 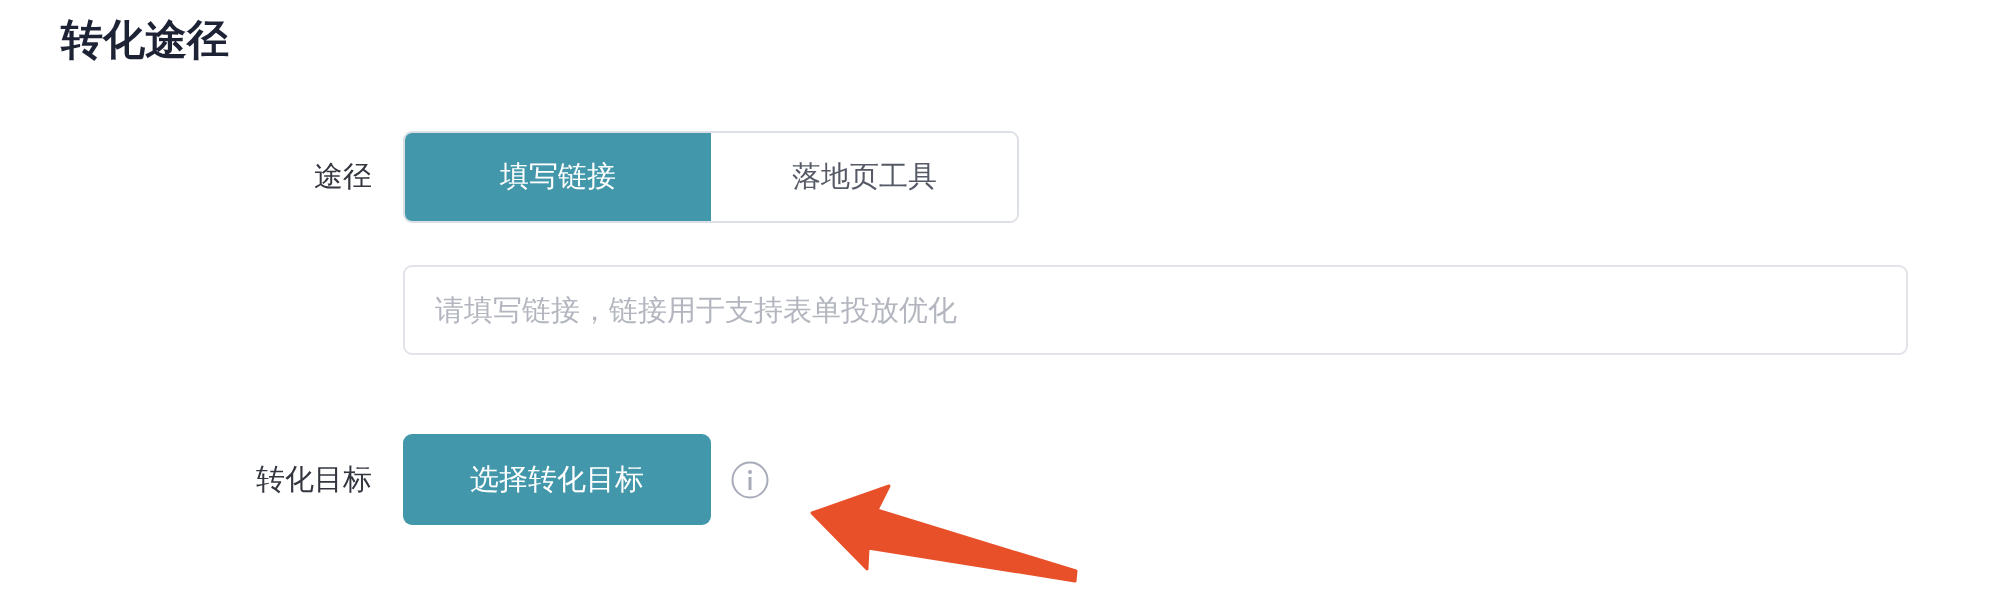 What do you see at coordinates (558, 177) in the screenshot?
I see `segment-option: 填写链接` at bounding box center [558, 177].